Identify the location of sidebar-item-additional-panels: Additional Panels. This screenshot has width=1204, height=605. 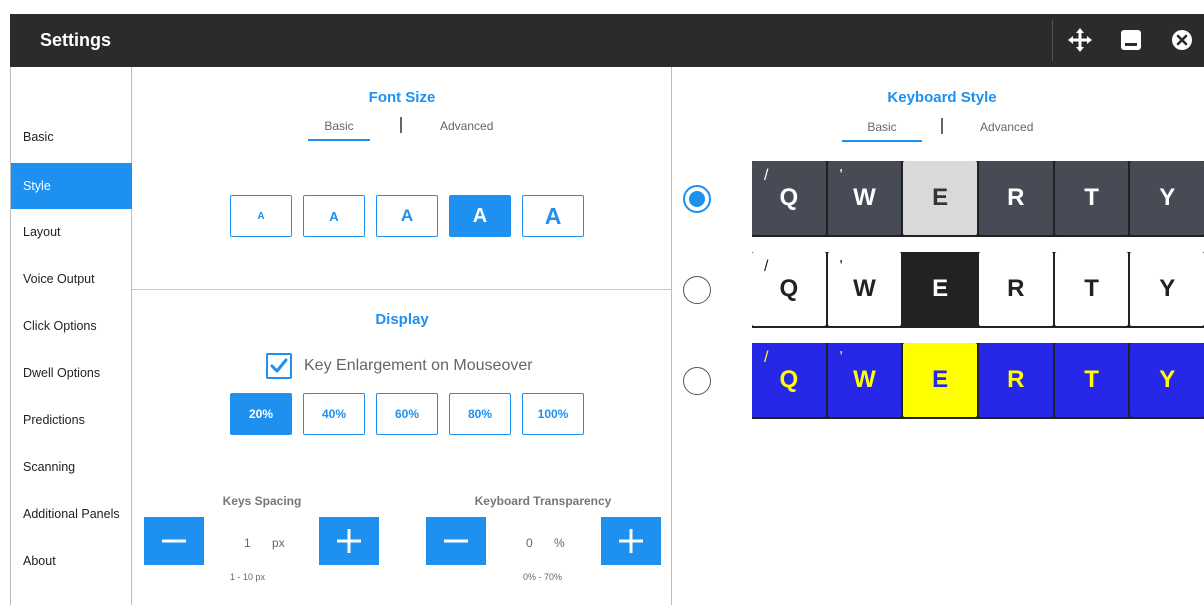
(71, 514).